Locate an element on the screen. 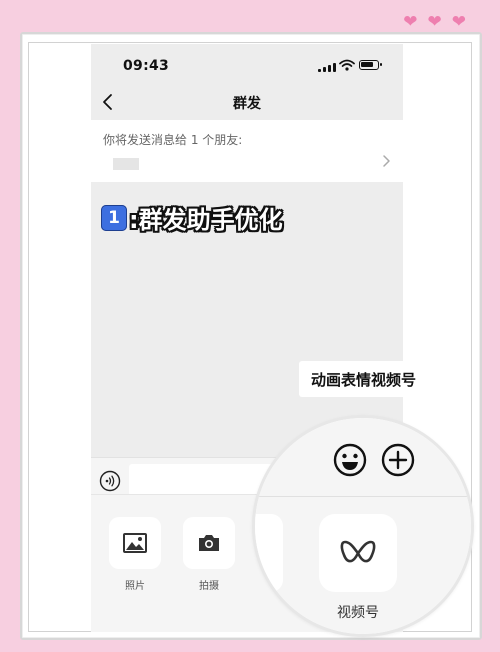  voice-icon is located at coordinates (110, 481).